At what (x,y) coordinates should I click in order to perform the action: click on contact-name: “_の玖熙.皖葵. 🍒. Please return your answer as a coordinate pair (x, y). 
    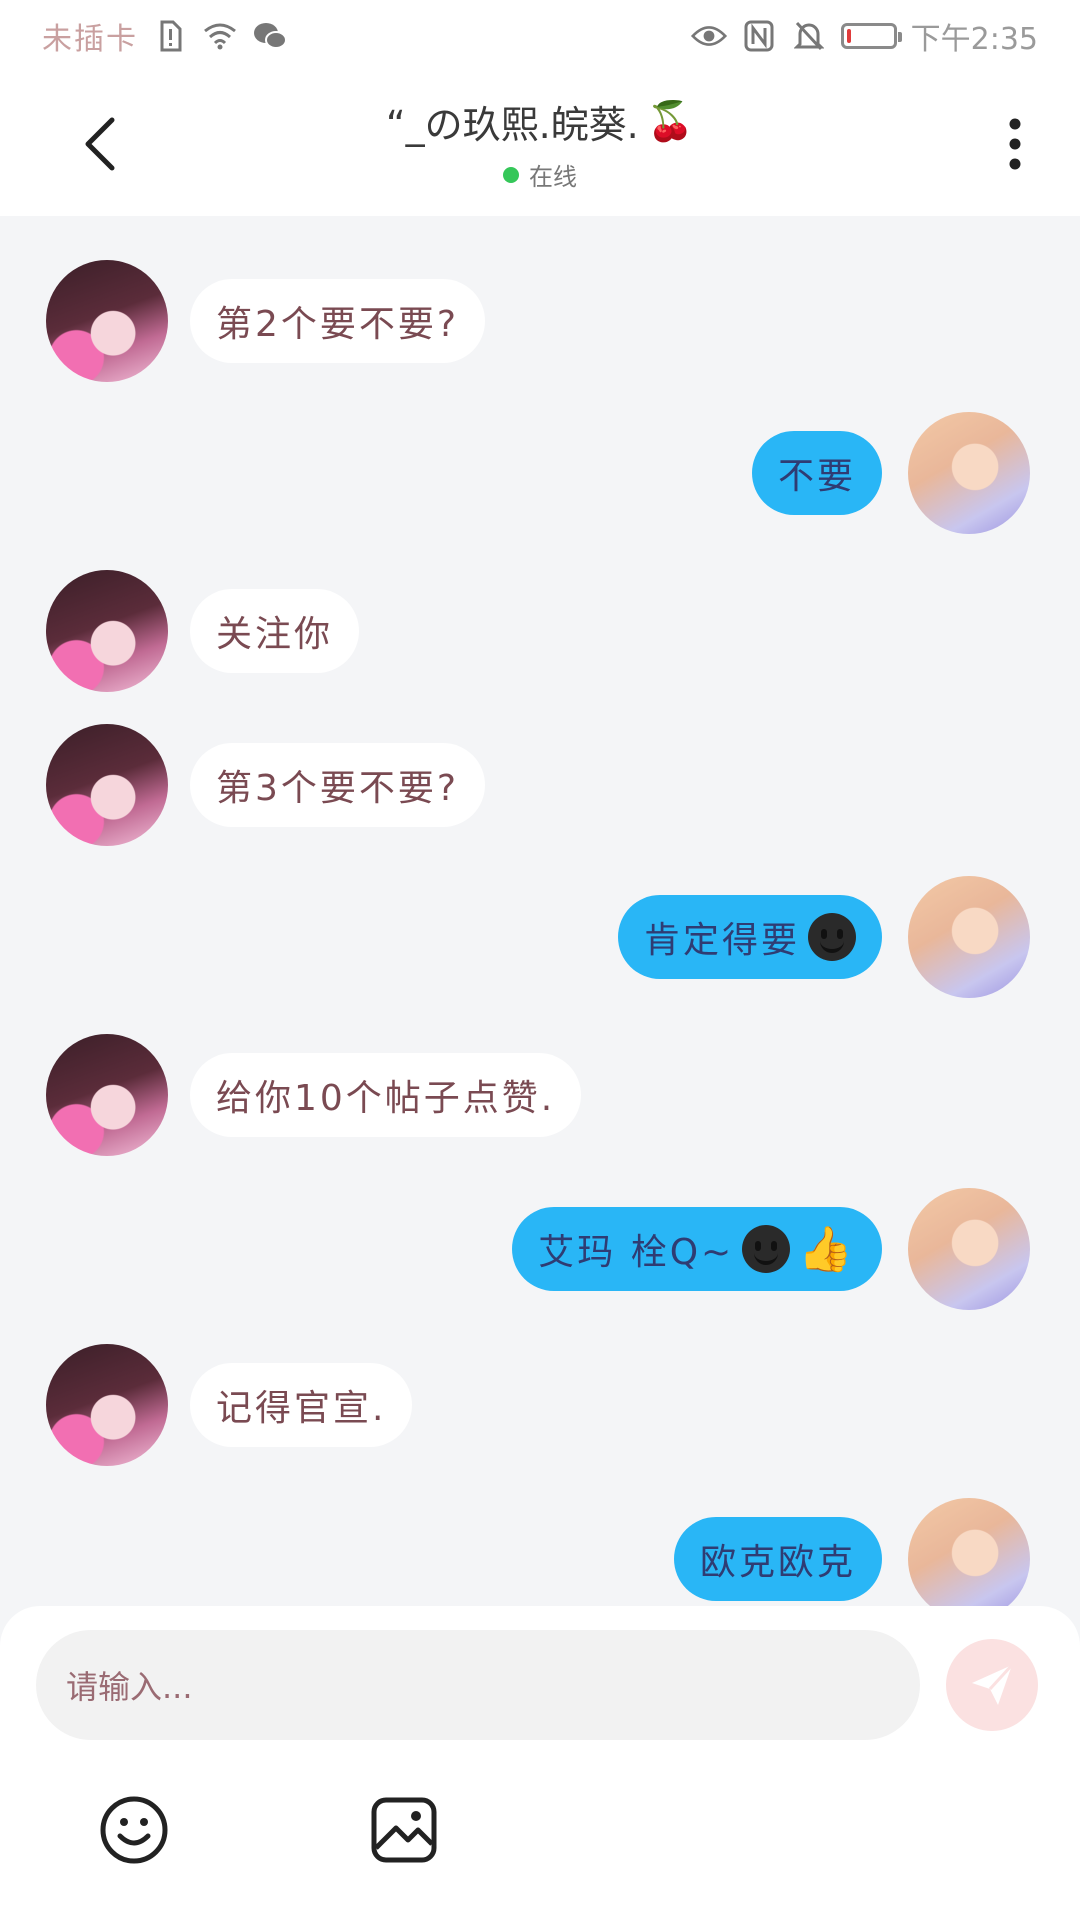
    Looking at the image, I should click on (540, 121).